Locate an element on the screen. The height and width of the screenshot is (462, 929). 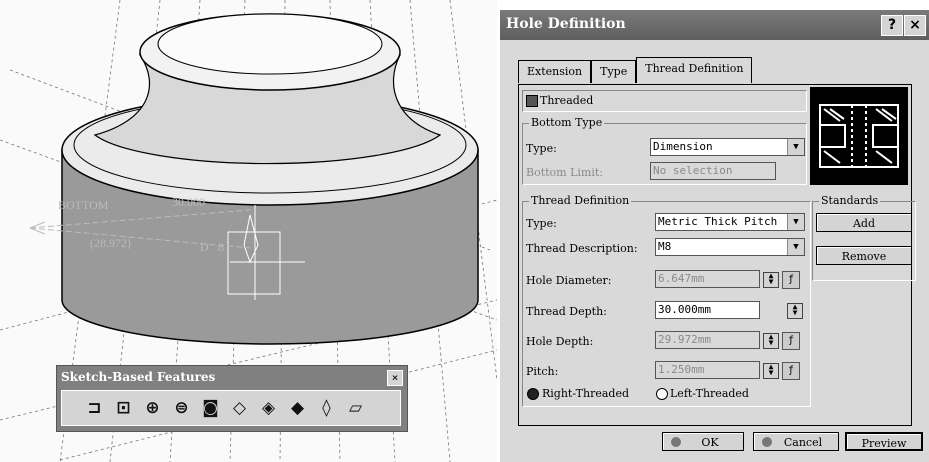
removed-loft-icon: ▱ is located at coordinates (355, 408).